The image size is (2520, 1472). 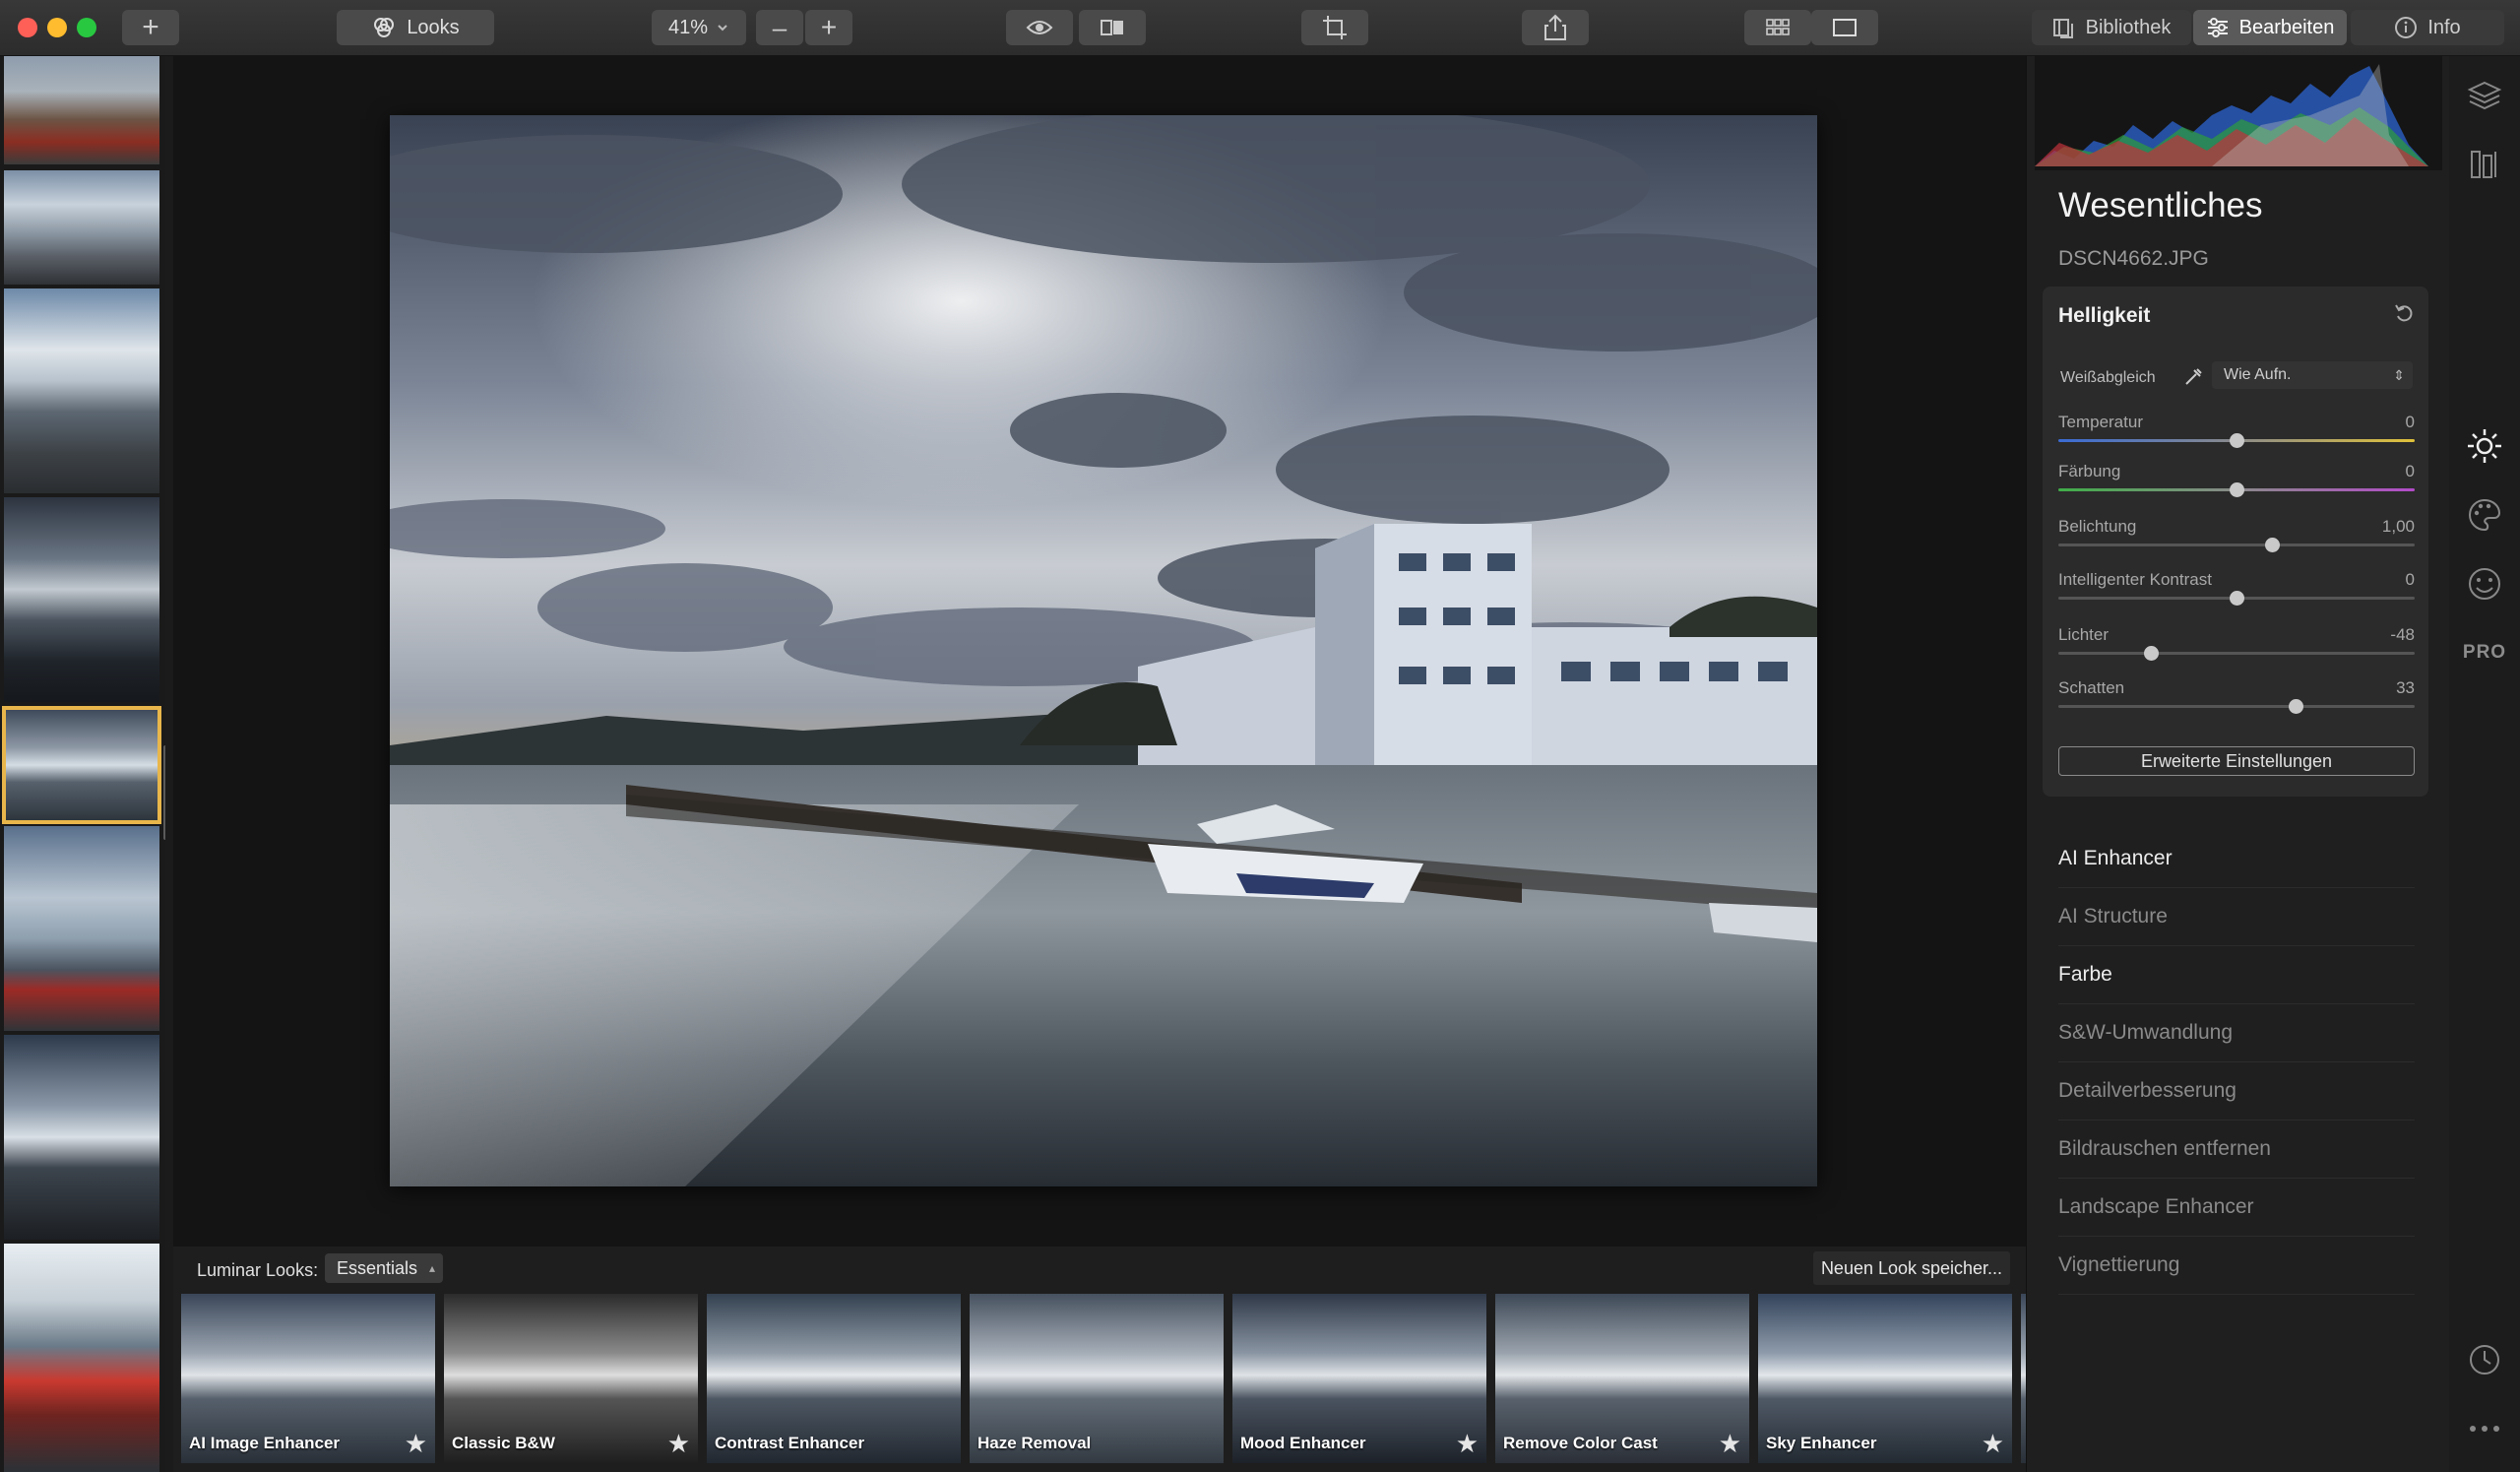 What do you see at coordinates (1844, 27) in the screenshot?
I see `single-view-button` at bounding box center [1844, 27].